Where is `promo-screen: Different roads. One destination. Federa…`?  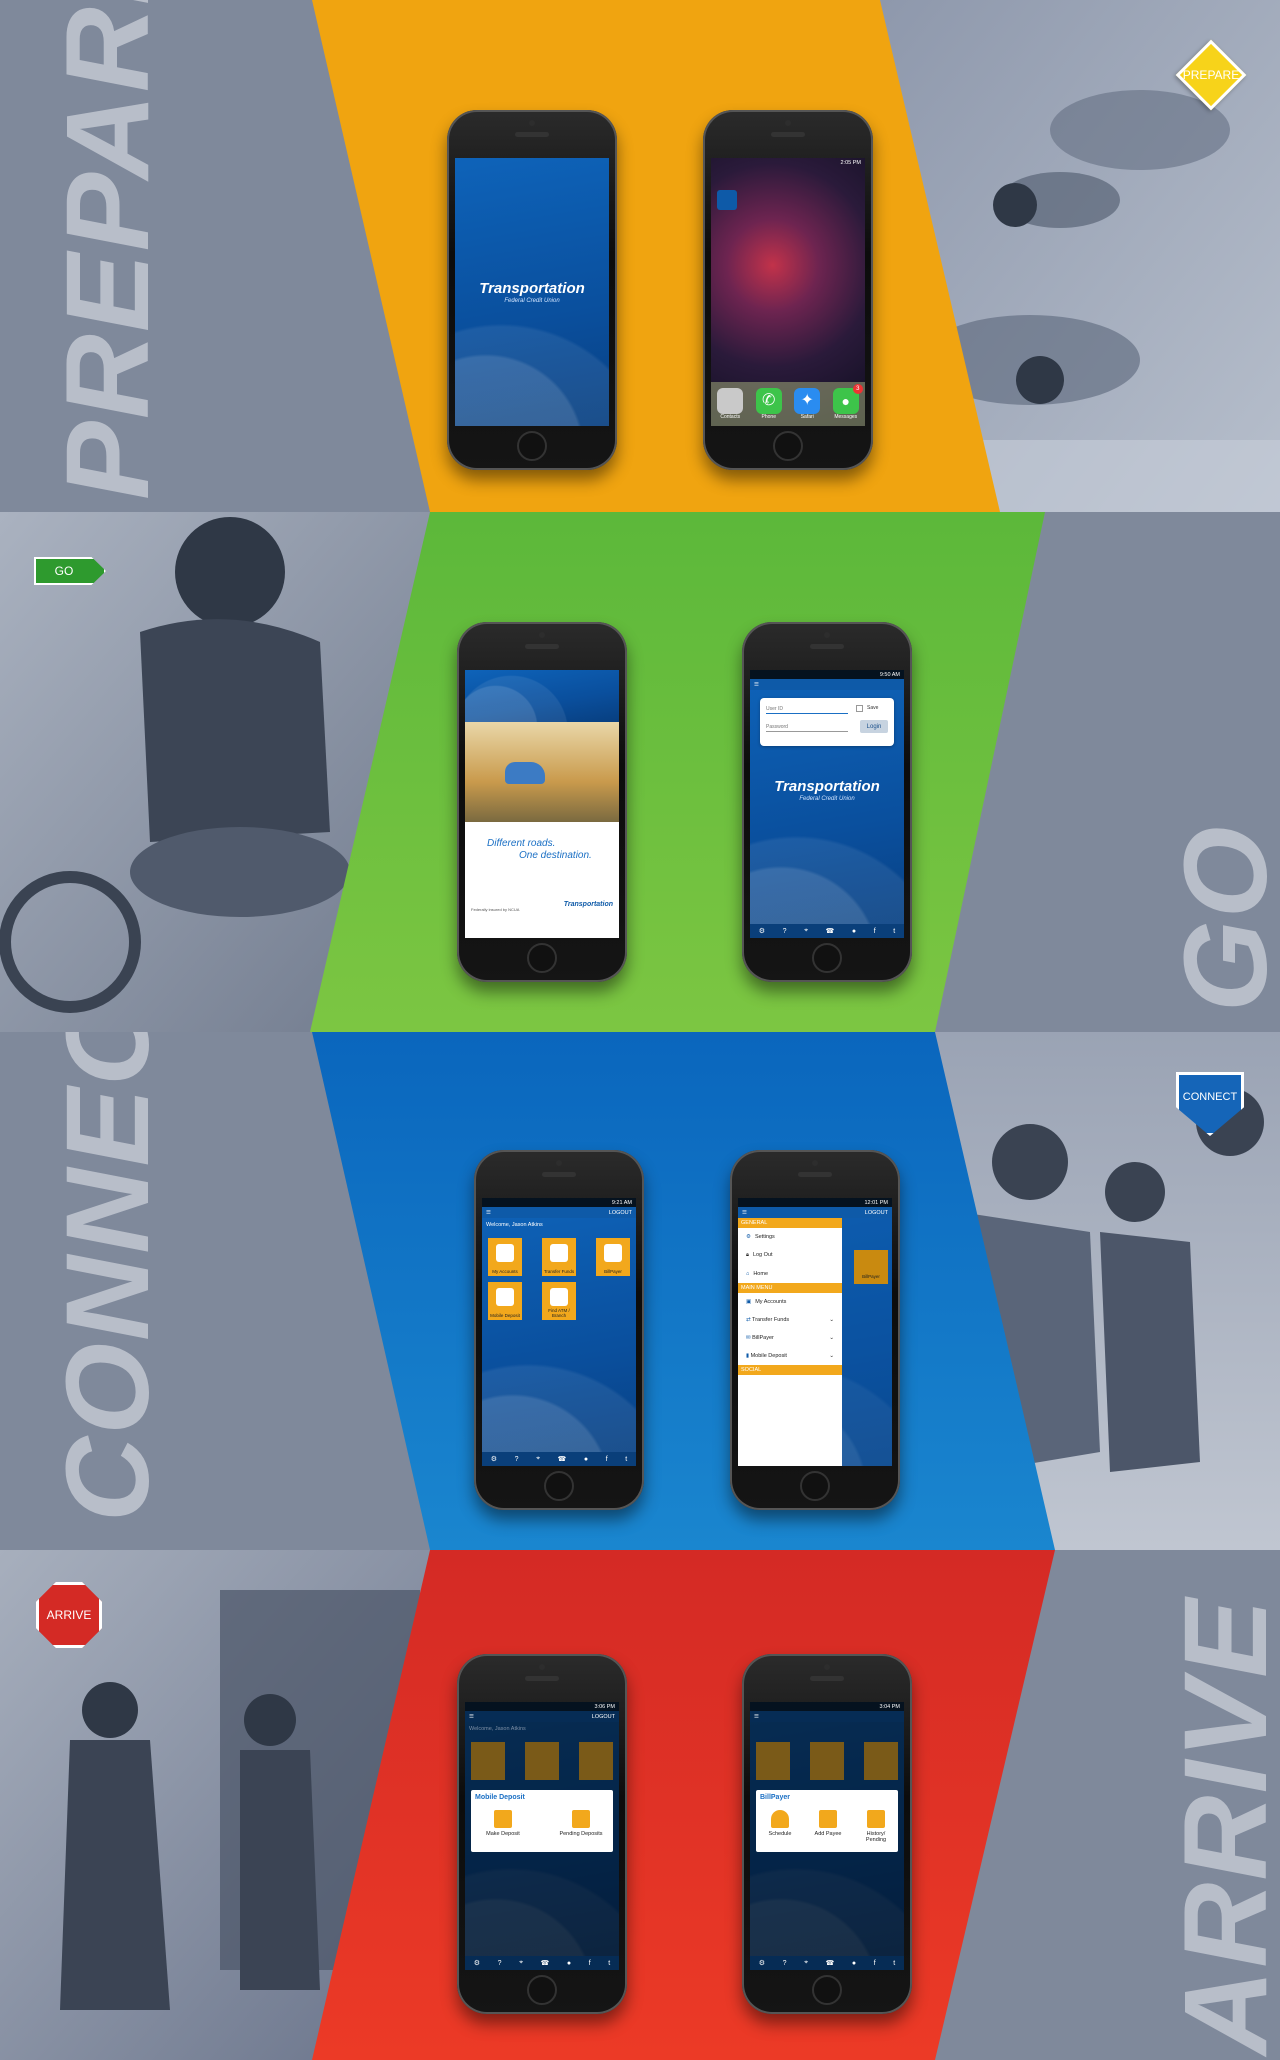
promo-screen: Different roads. One destination. Federa… is located at coordinates (542, 804).